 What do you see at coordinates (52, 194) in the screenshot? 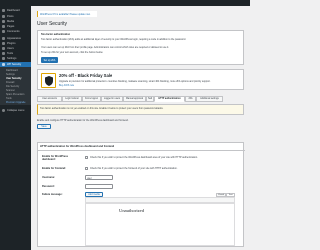
I see `failure-message-label: Failure message:` at bounding box center [52, 194].